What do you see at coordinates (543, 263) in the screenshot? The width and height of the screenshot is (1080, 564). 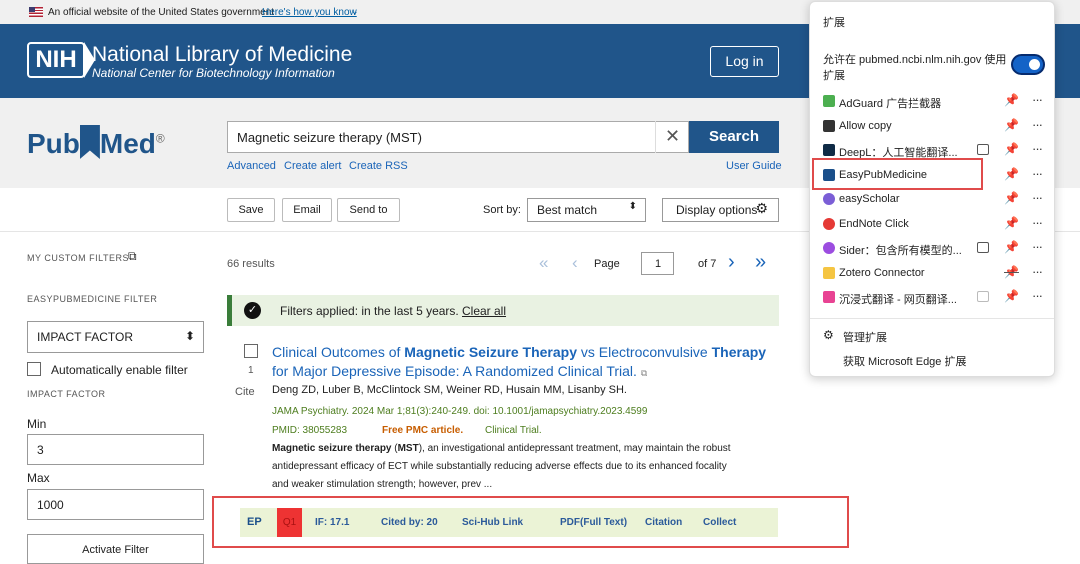 I see `first-page-icon: «` at bounding box center [543, 263].